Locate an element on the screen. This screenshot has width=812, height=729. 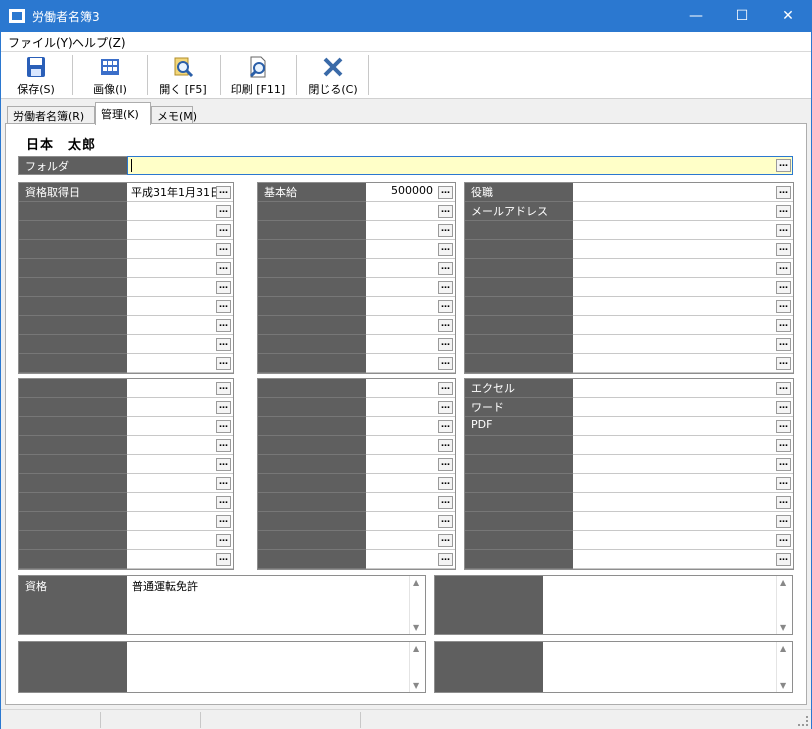
close-button: 閉じる(C) is located at coordinates (333, 75).